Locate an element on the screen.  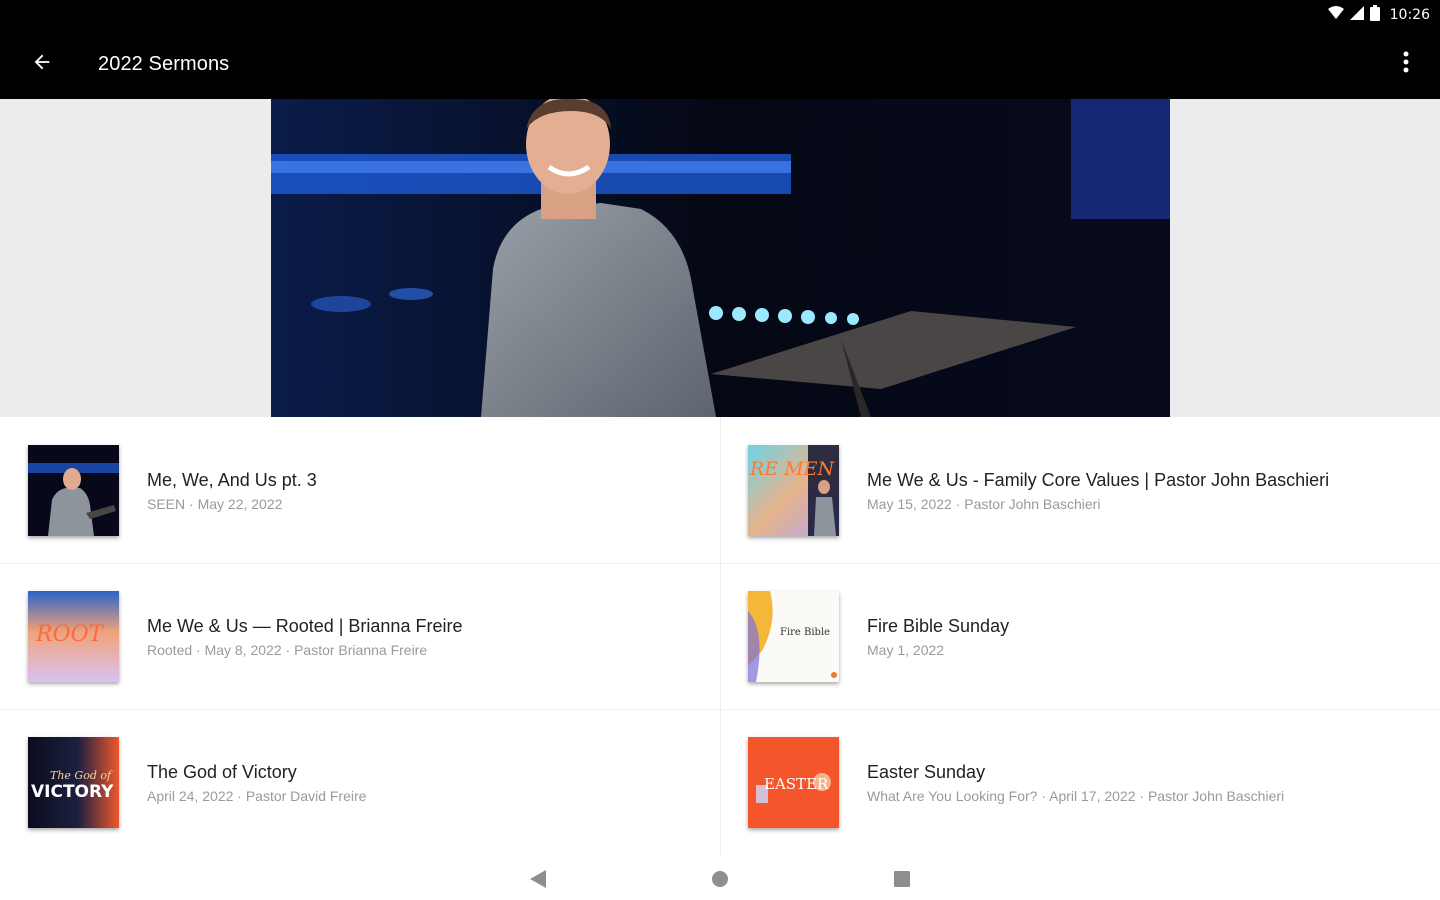
sermon-subtitle: SEEN · May 22, 2022 is located at coordinates (215, 504).